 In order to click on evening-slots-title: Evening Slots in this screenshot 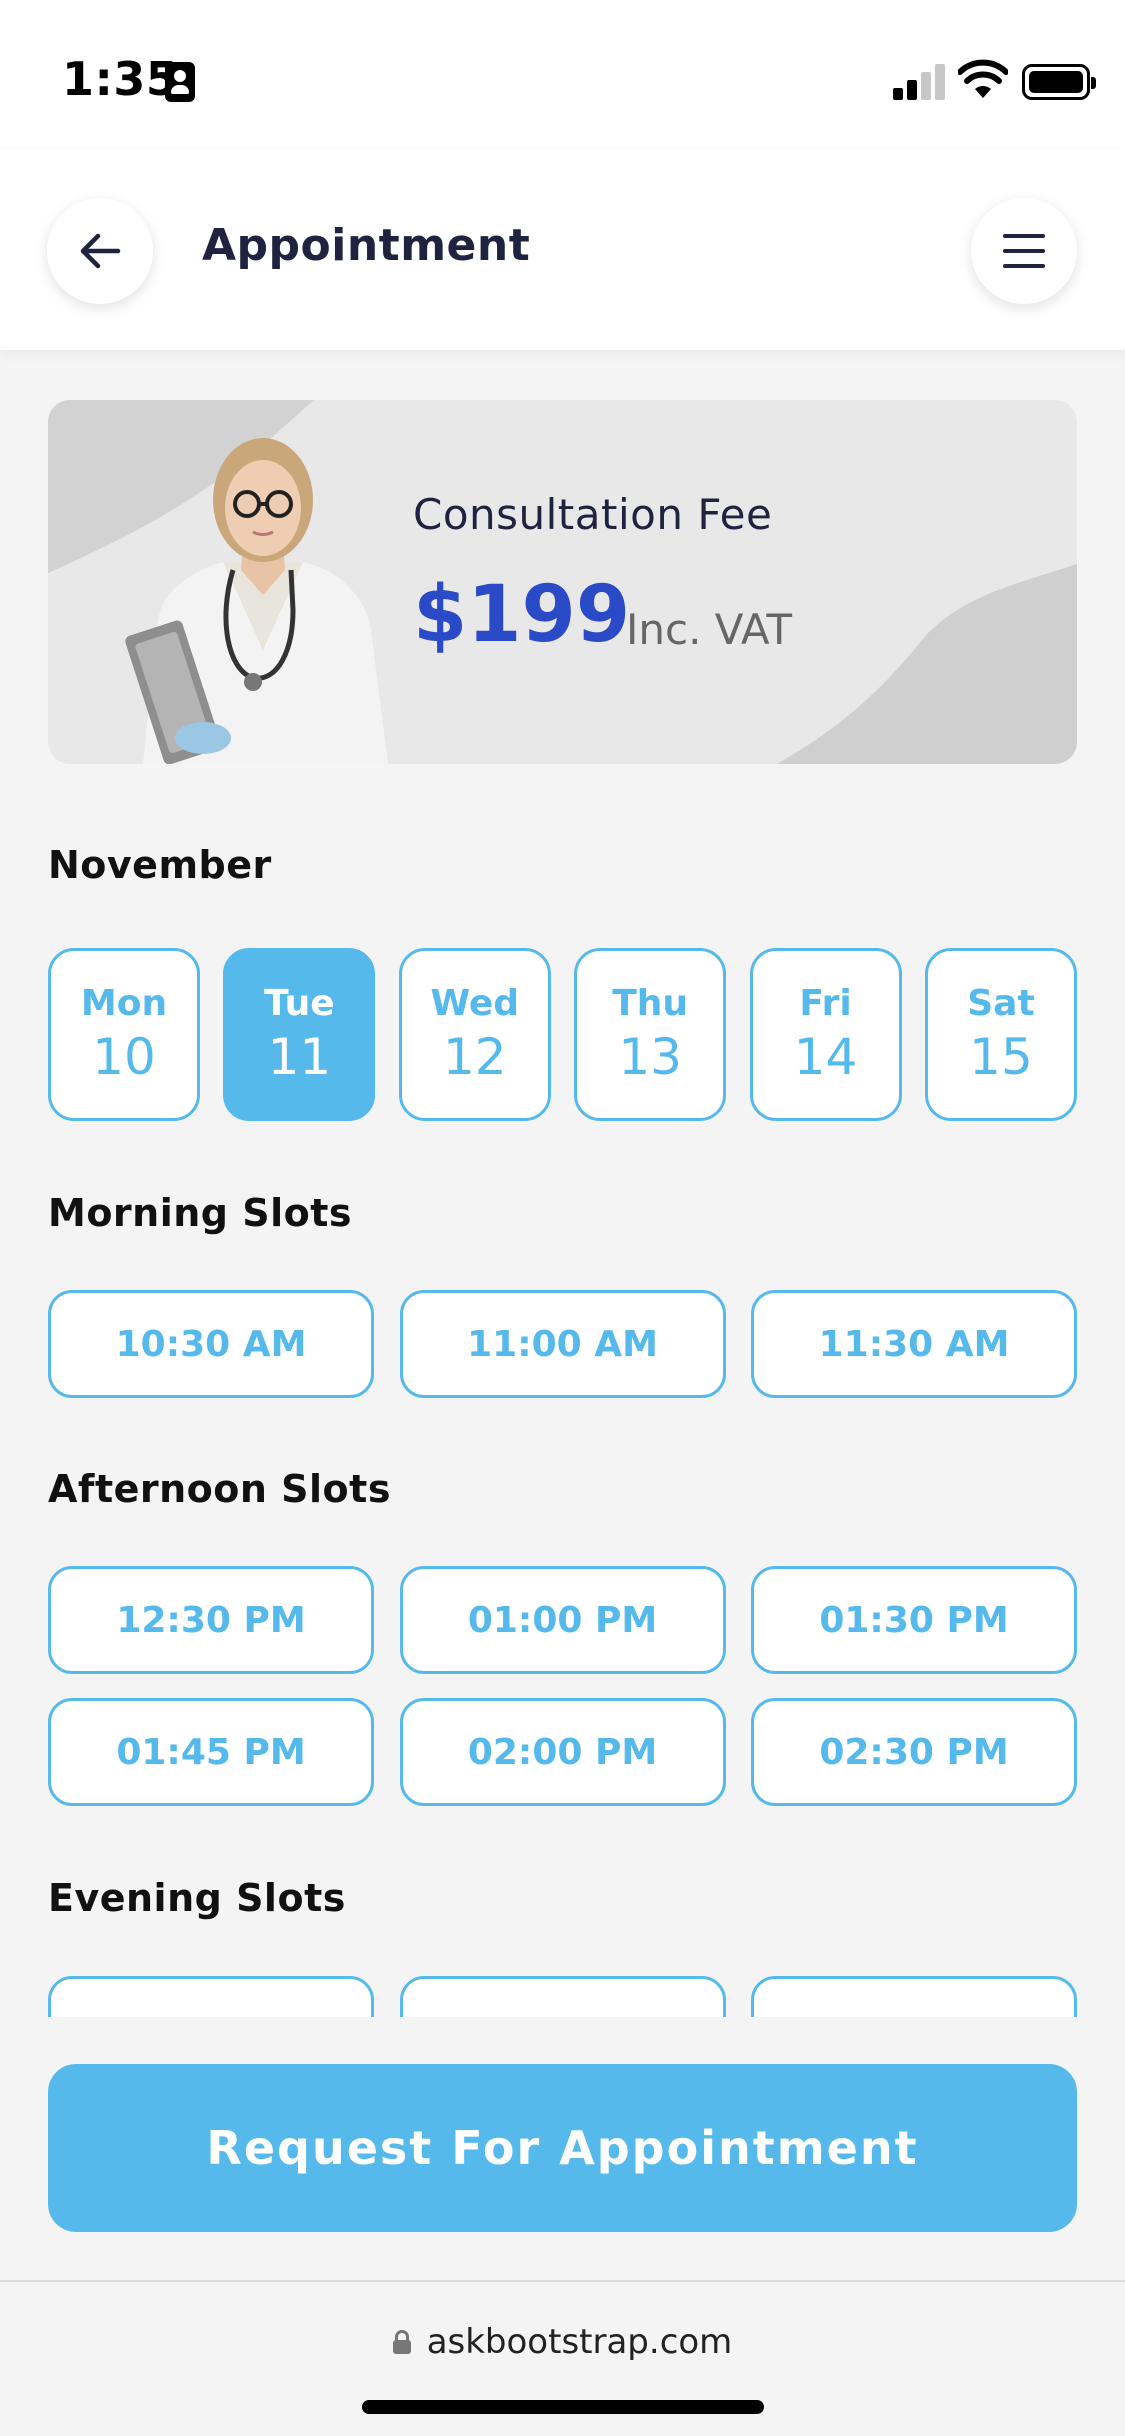, I will do `click(197, 1898)`.